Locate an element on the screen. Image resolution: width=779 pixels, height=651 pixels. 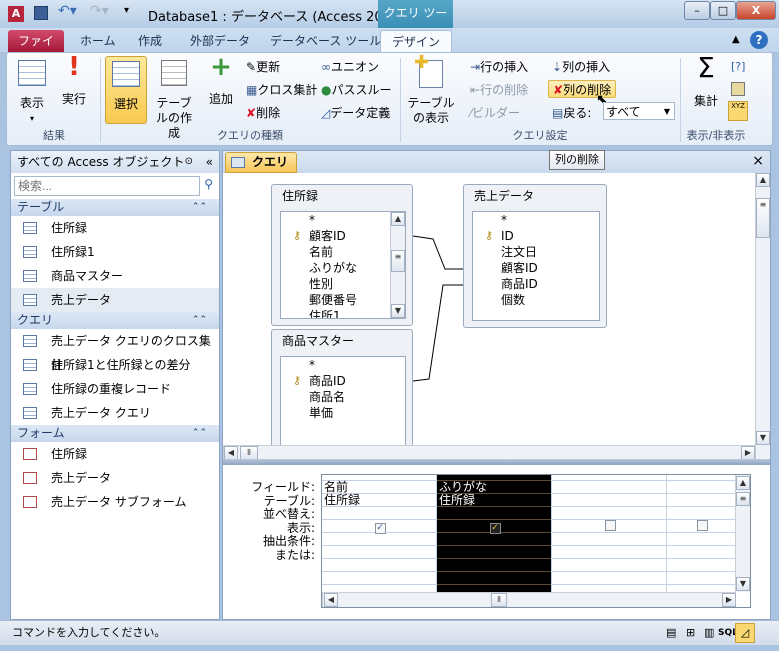
nav-item-table: 住所録1 is located at coordinates (115, 252).